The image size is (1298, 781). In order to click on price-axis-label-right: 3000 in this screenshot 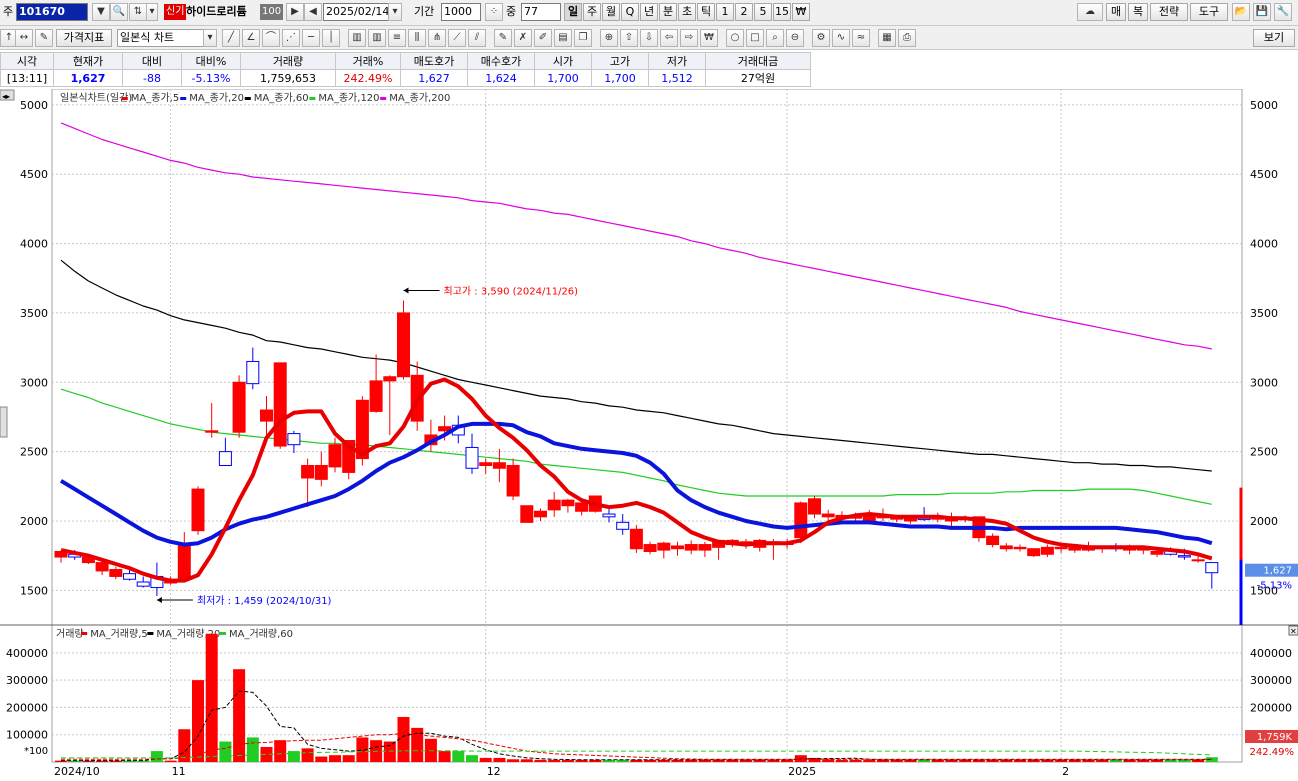, I will do `click(1264, 382)`.